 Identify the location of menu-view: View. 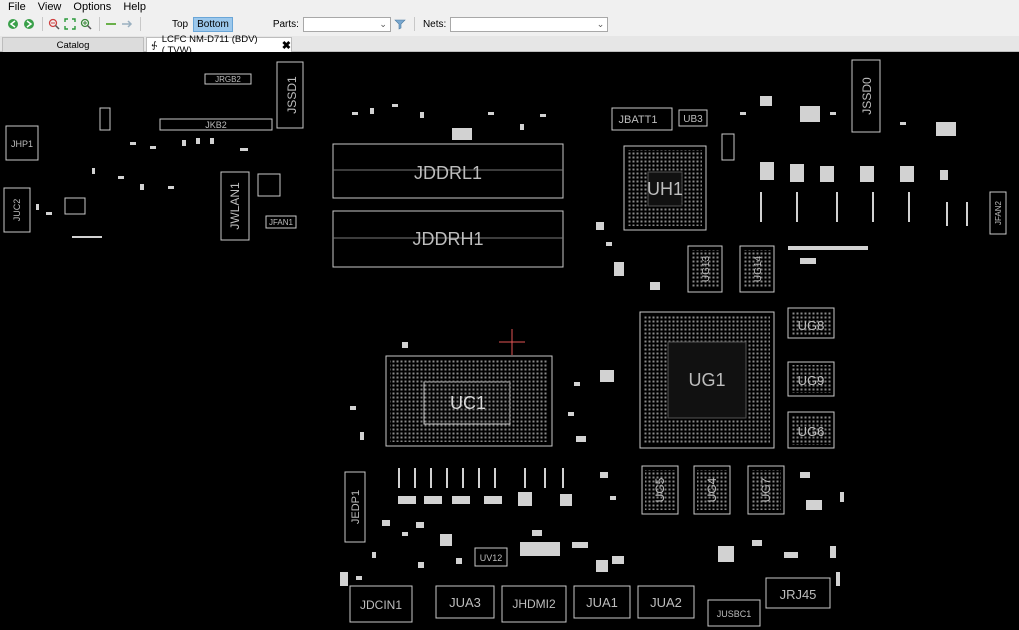
(50, 7).